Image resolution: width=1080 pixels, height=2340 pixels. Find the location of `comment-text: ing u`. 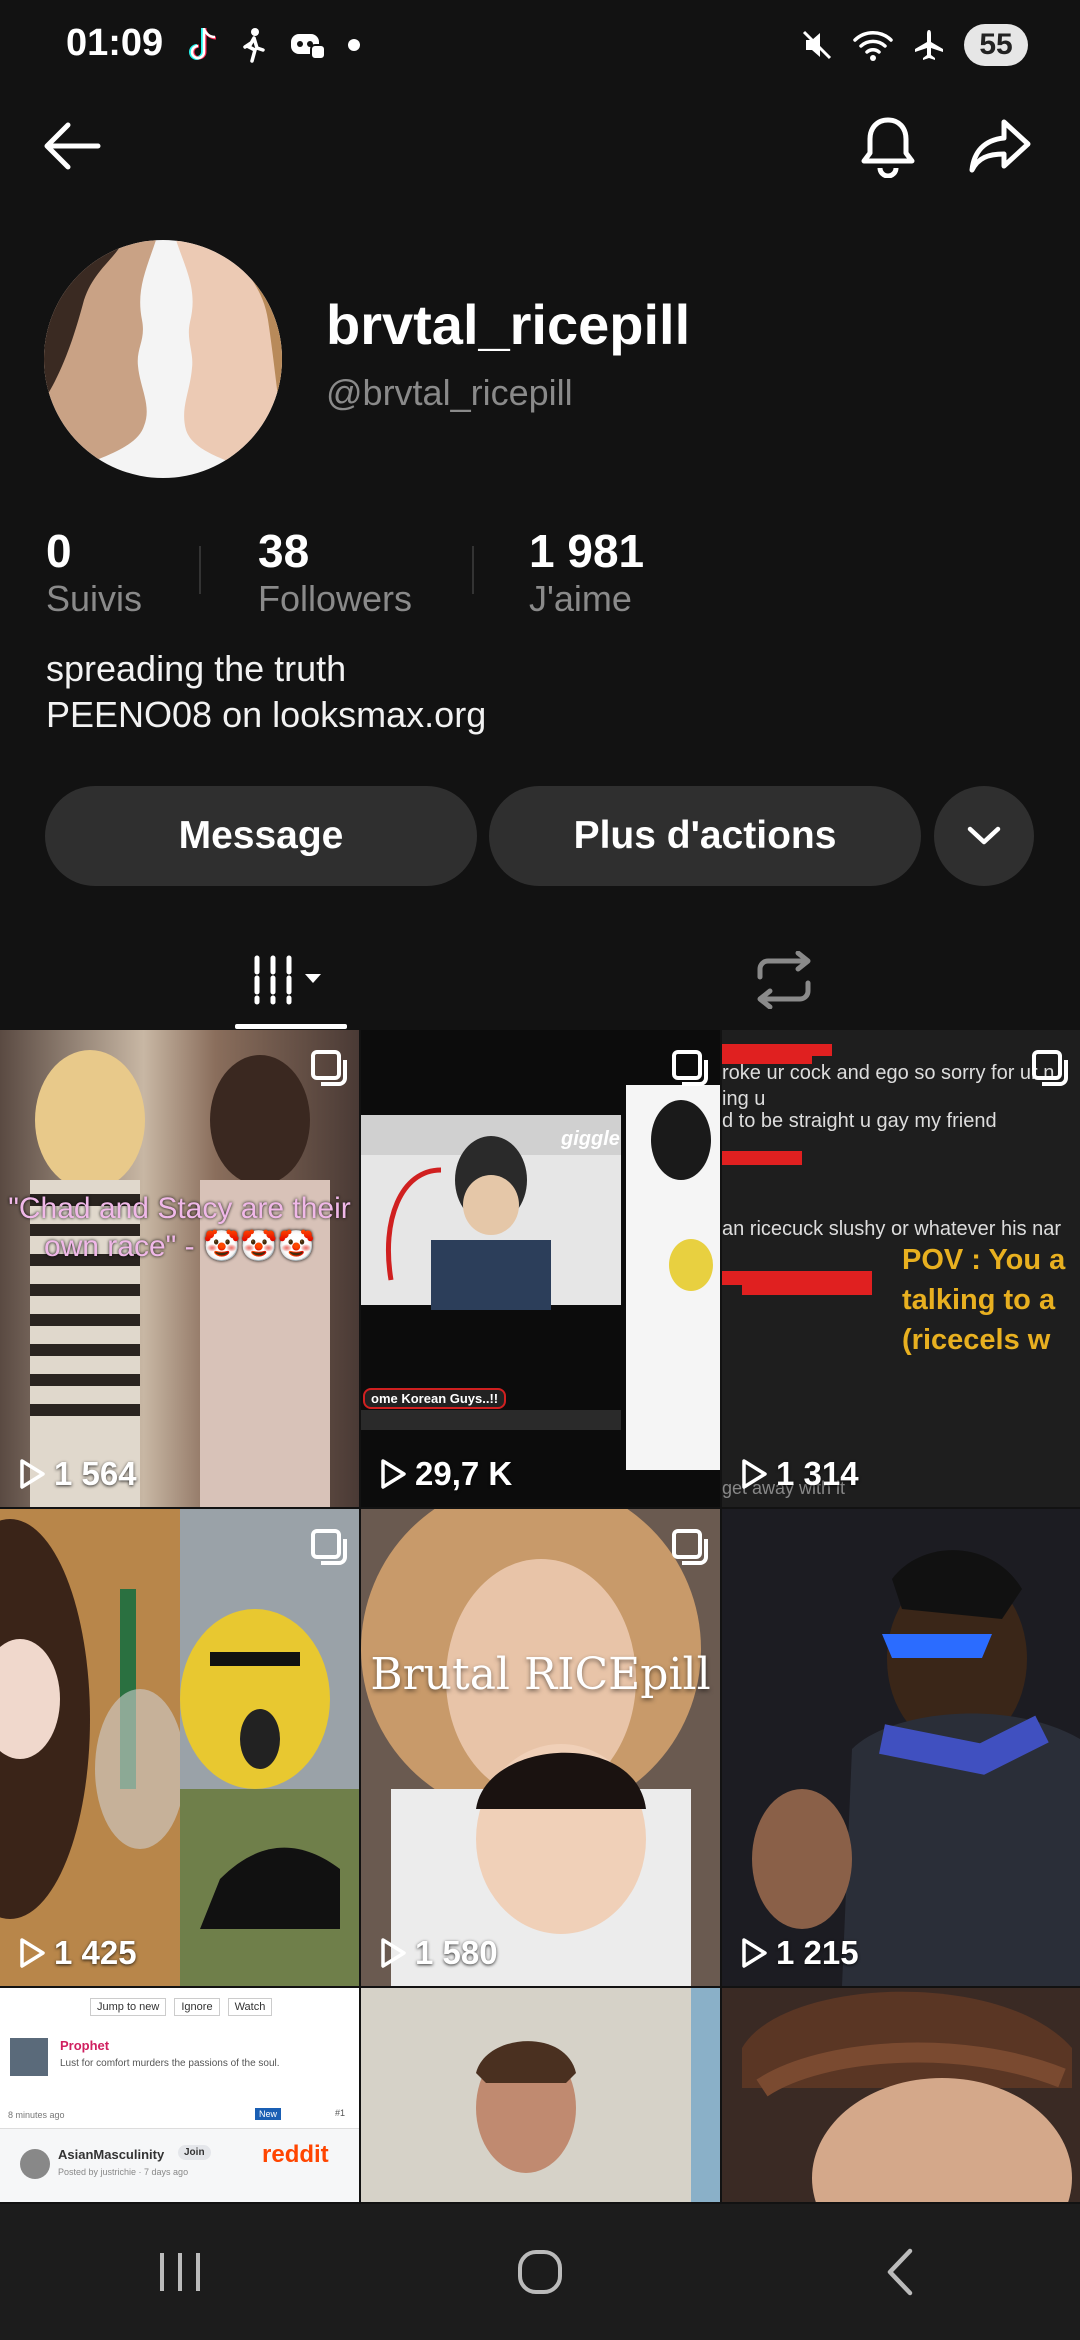

comment-text: ing u is located at coordinates (744, 1099).